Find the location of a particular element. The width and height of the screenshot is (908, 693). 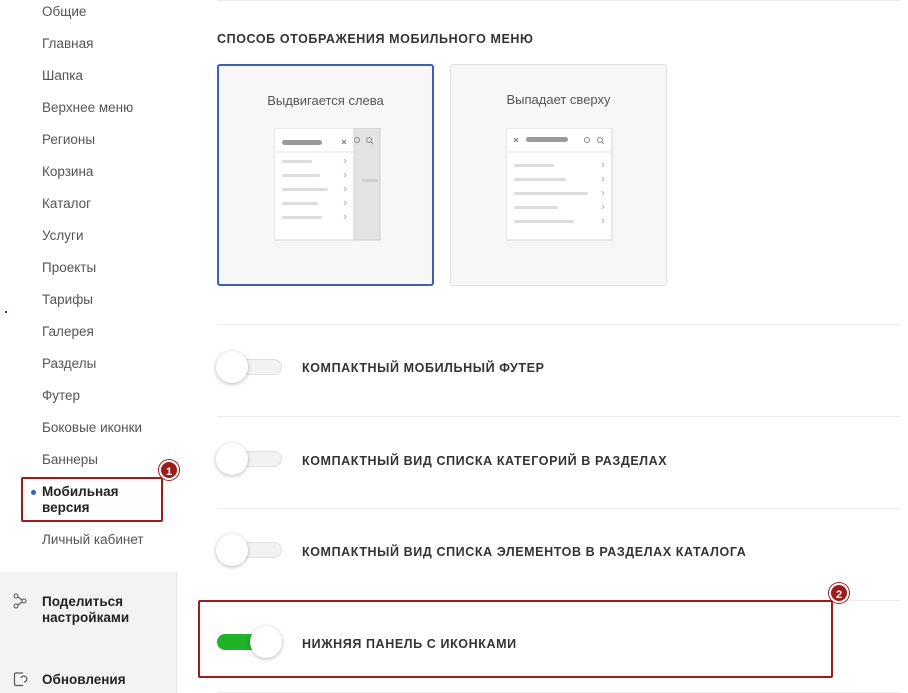

section-title: СПОСОБ ОТОБРАЖЕНИЯ МОБИЛЬНОГО МЕНЮ is located at coordinates (375, 39).